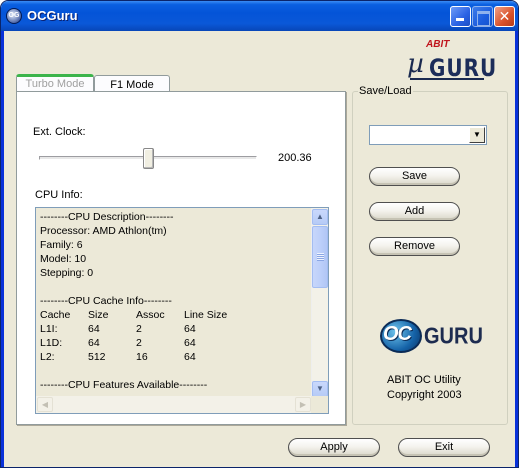 The image size is (519, 468). What do you see at coordinates (59, 132) in the screenshot?
I see `ext-clock-label: Ext. Clock:` at bounding box center [59, 132].